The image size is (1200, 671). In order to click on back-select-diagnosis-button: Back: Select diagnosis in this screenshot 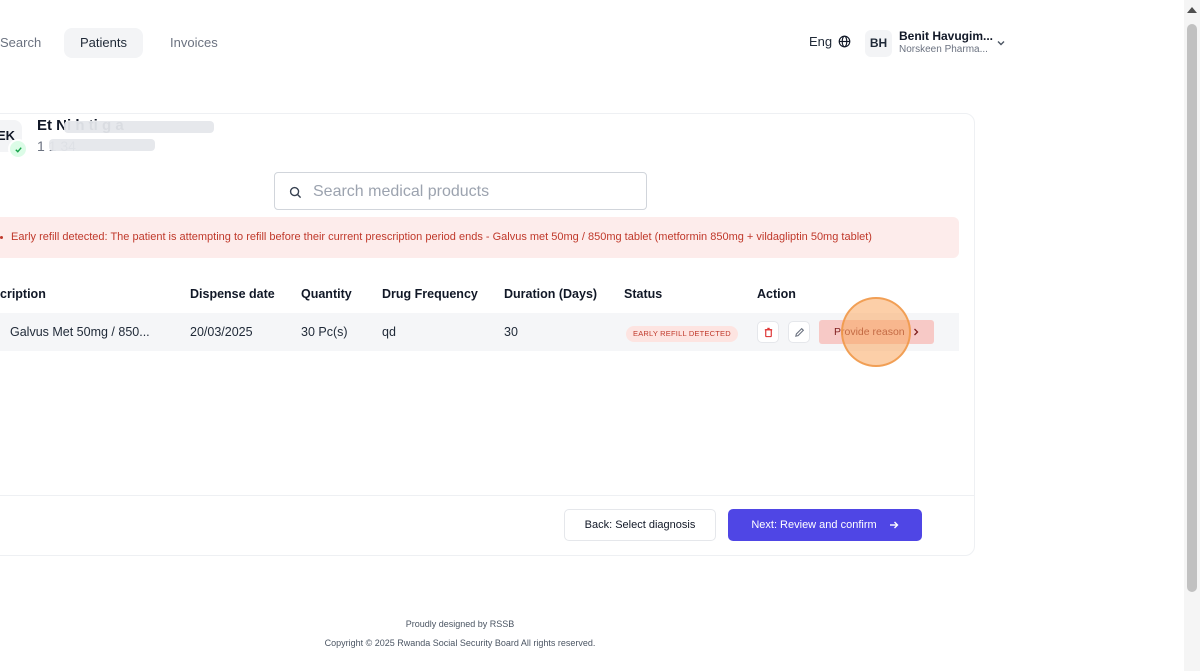, I will do `click(640, 525)`.